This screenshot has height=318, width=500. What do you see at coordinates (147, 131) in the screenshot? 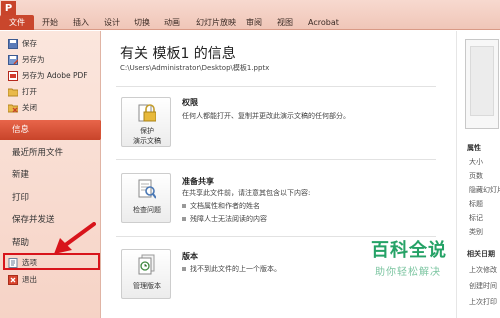
I see `protect-button-label-1: 保护` at bounding box center [147, 131].